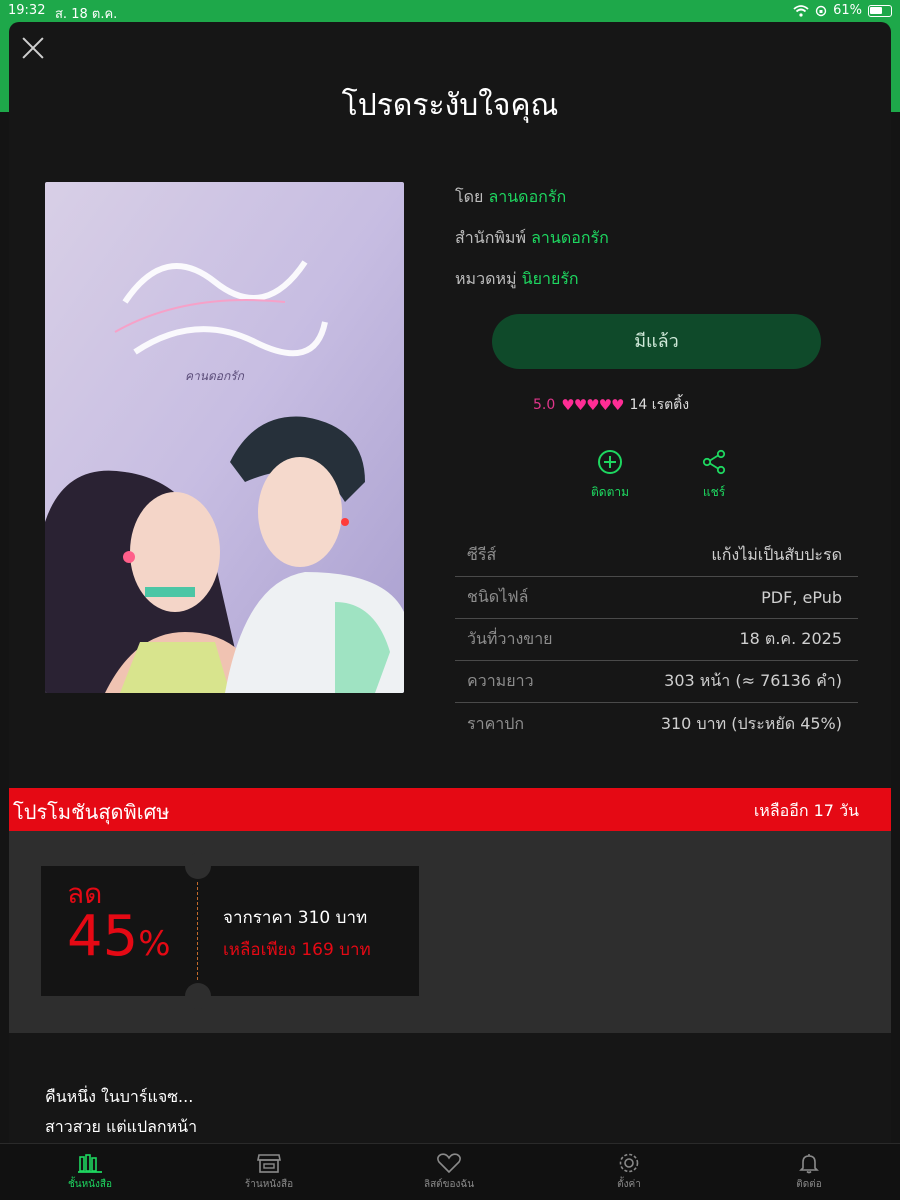  Describe the element at coordinates (491, 237) in the screenshot. I see `publisher-label: สำนักพิมพ์` at that location.